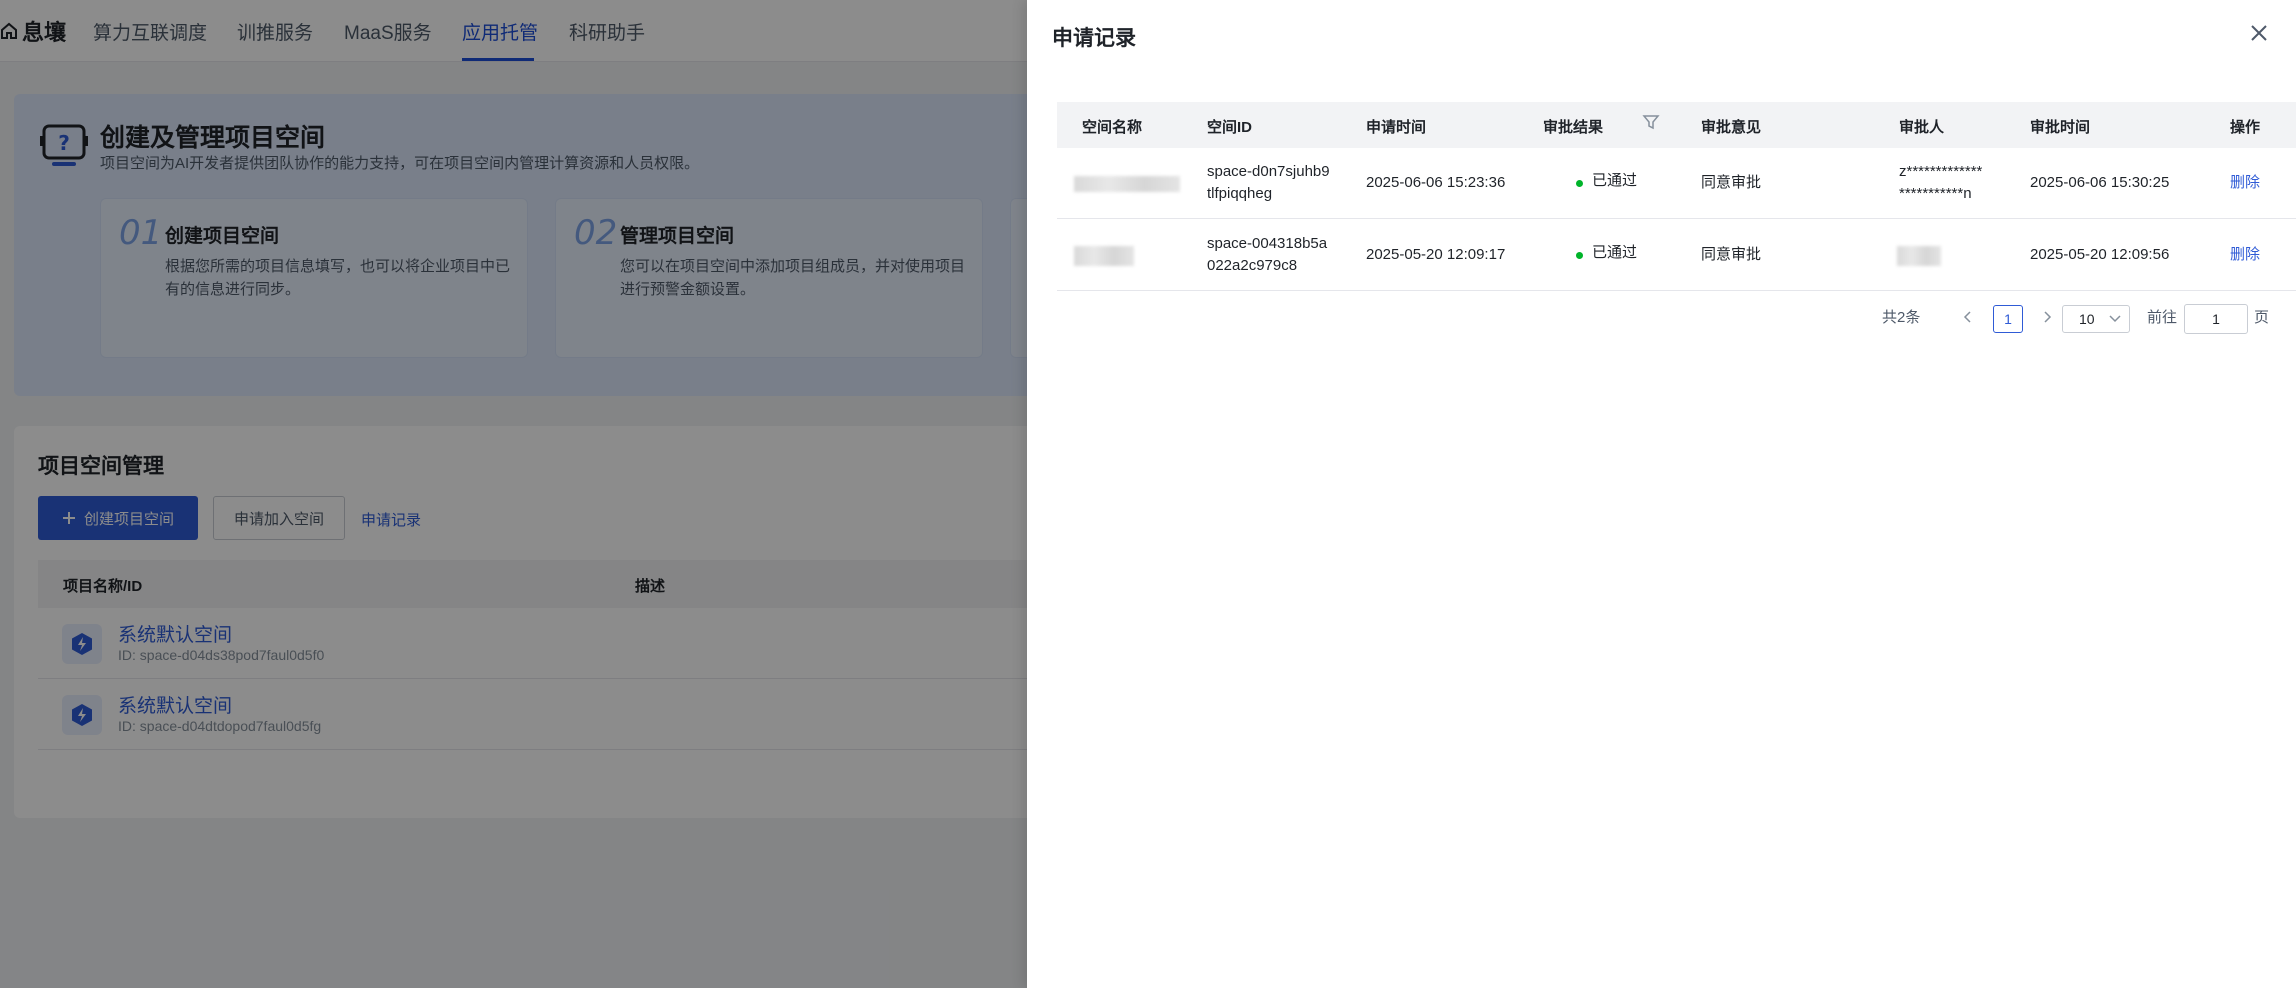 The width and height of the screenshot is (2296, 988). I want to click on page-size-select: 10, so click(2096, 319).